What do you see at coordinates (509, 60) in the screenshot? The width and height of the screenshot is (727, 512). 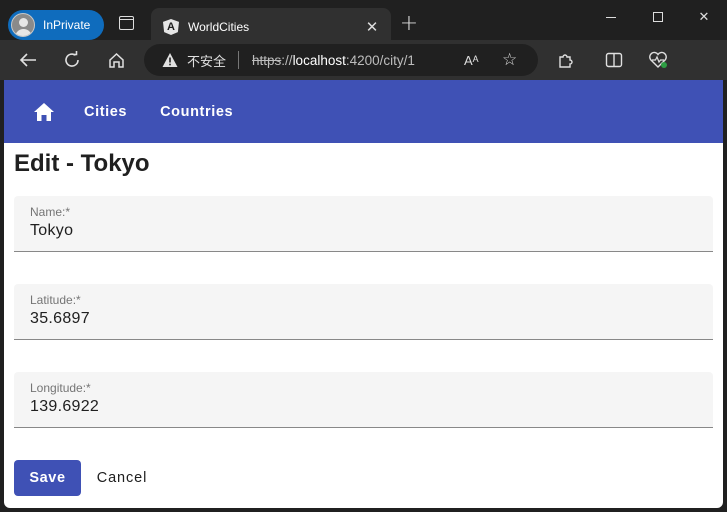 I see `favorite-star-icon: ☆` at bounding box center [509, 60].